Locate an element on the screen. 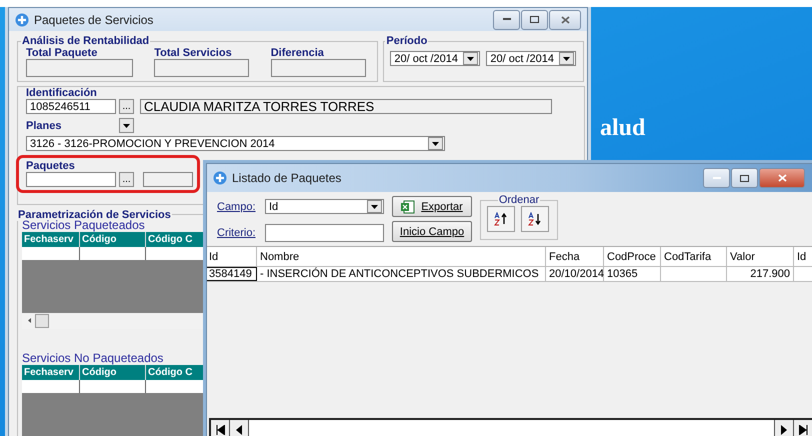  field-label: Campo: is located at coordinates (237, 206).